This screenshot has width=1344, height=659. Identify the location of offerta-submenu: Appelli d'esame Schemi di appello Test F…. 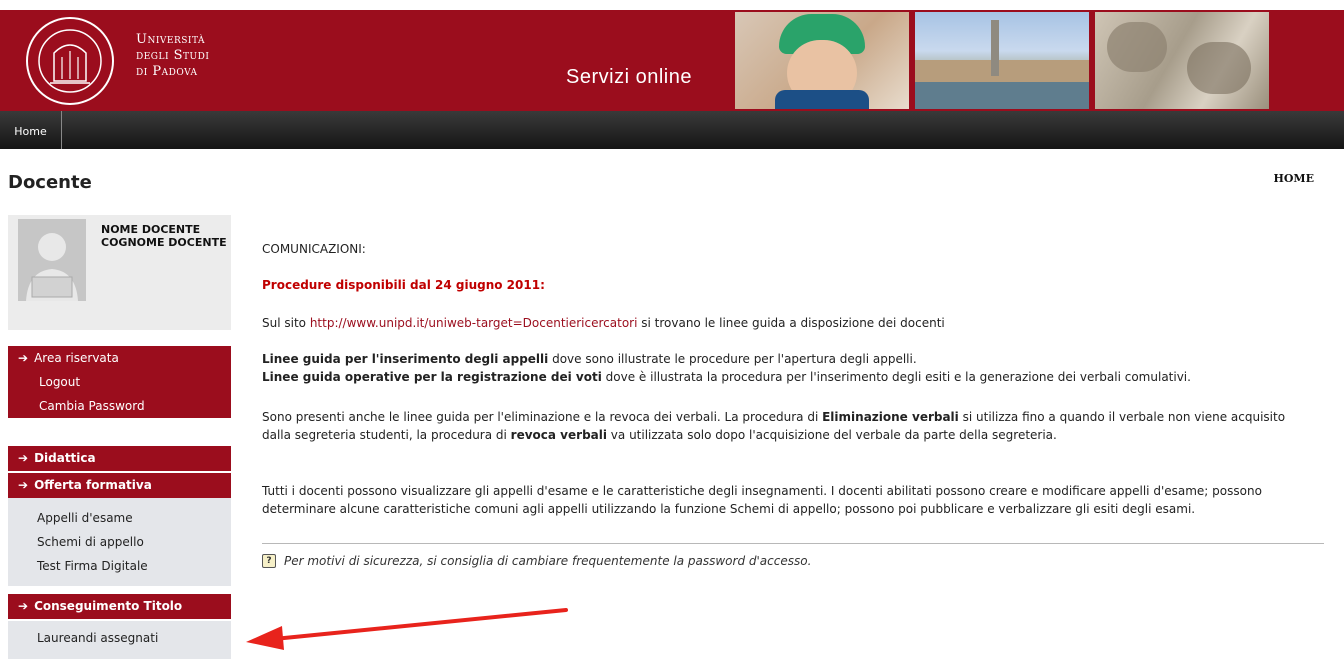
(119, 542).